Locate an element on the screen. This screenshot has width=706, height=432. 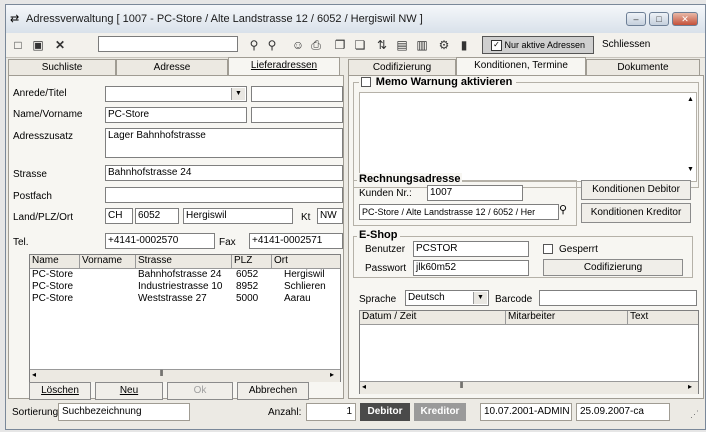
search-input is located at coordinates (168, 44).